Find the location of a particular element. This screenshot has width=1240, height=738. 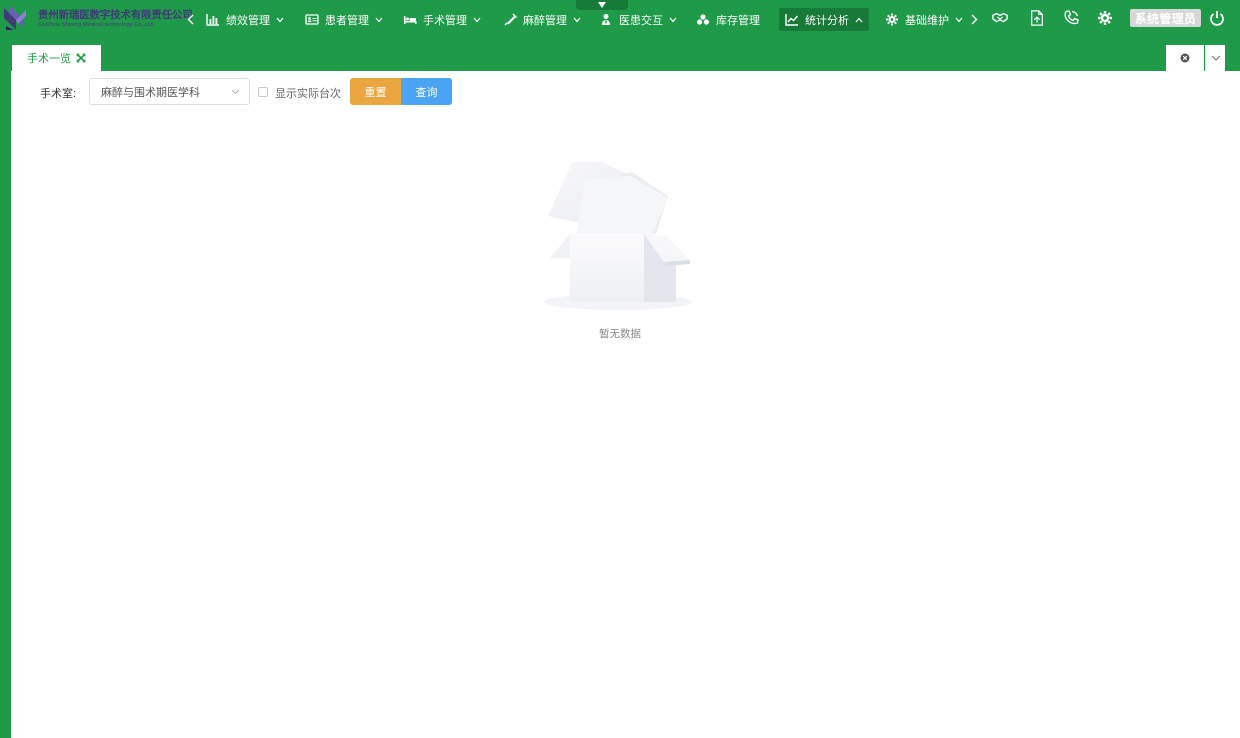

menu-item-patients: 患者管理 is located at coordinates (344, 19).